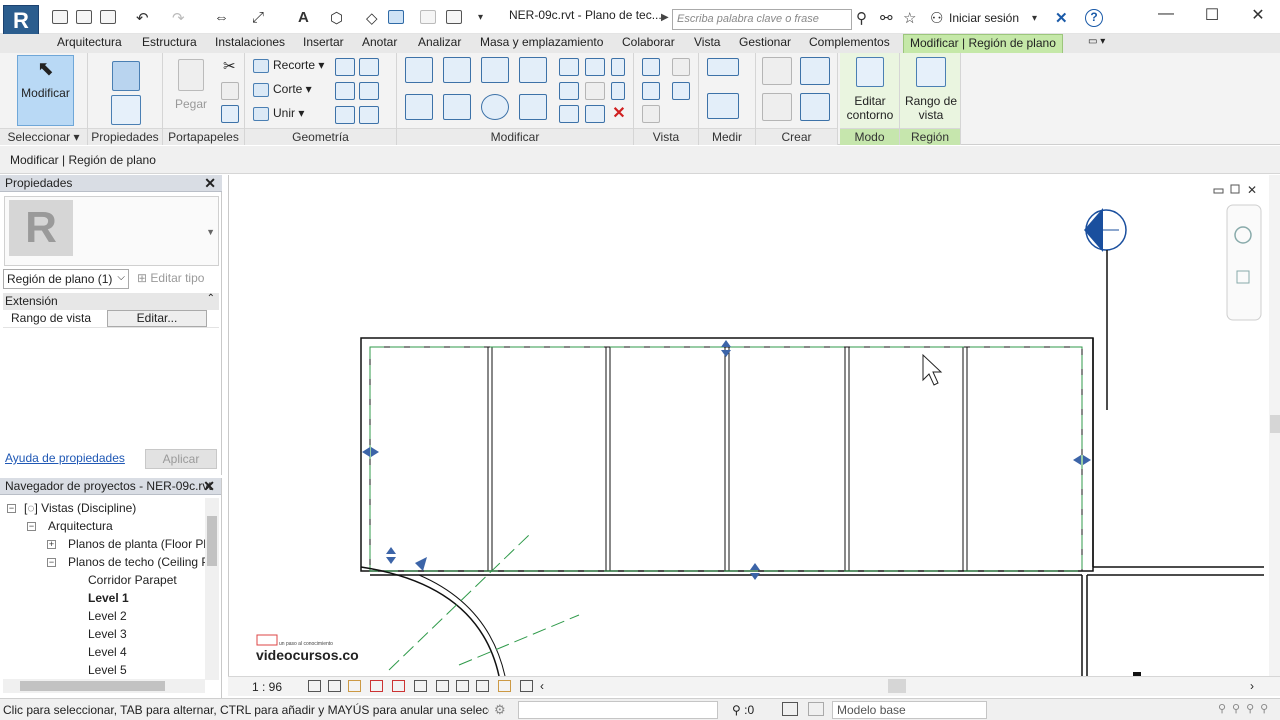 The width and height of the screenshot is (1280, 720). Describe the element at coordinates (420, 686) in the screenshot. I see `show-crop-icon` at that location.